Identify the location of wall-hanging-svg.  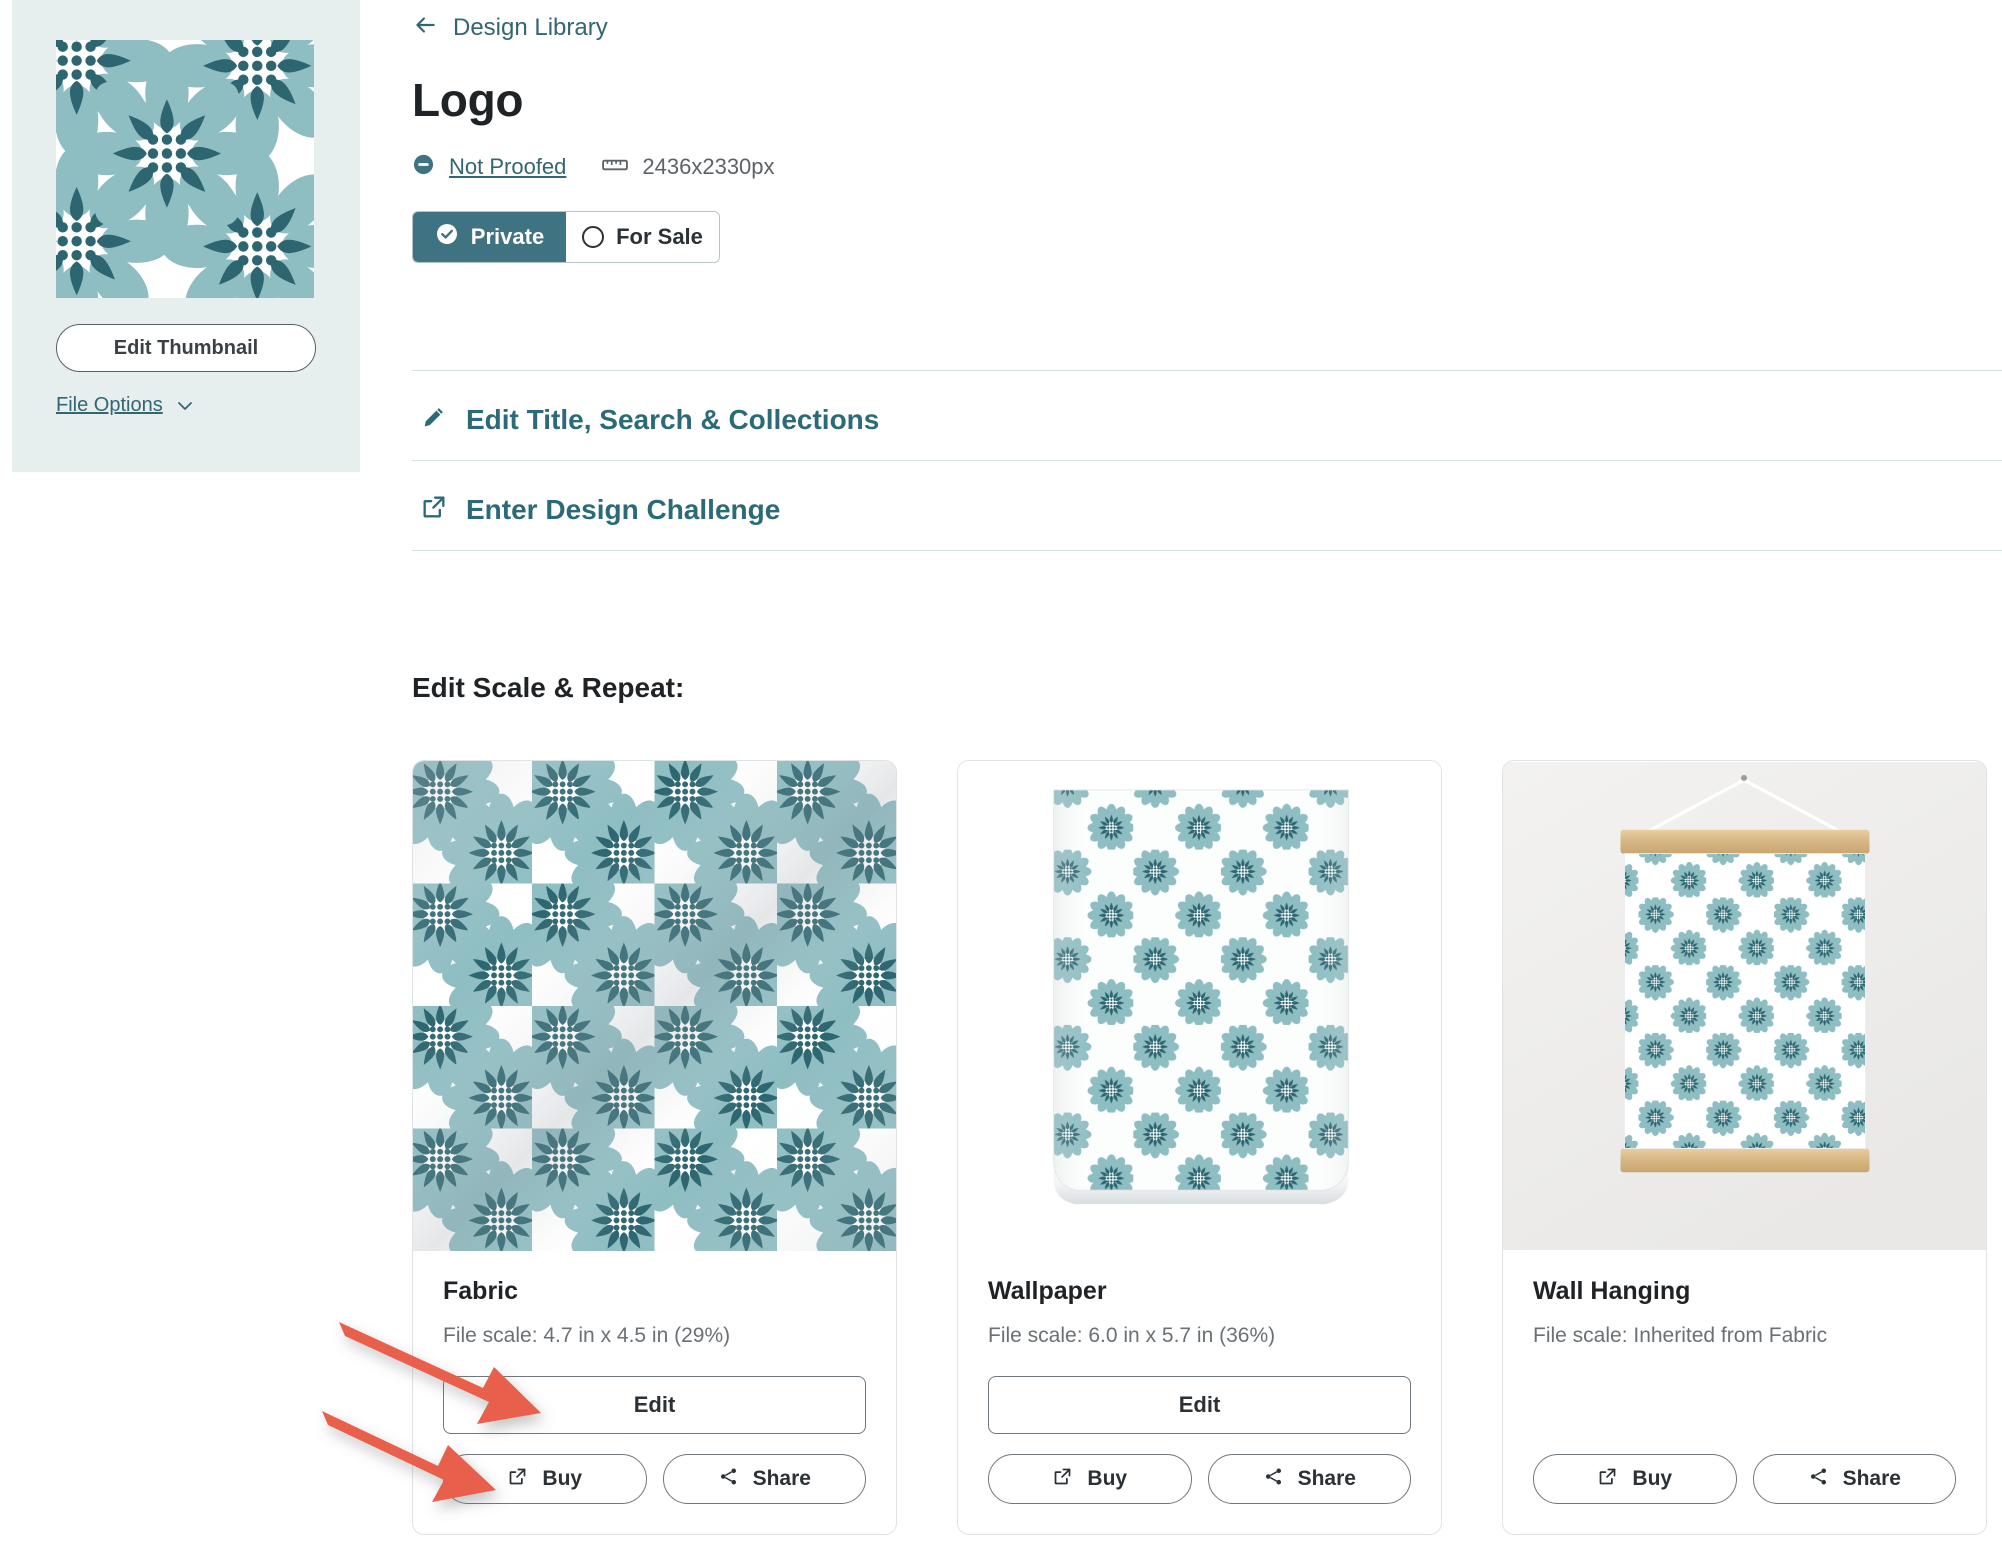
(1744, 1006).